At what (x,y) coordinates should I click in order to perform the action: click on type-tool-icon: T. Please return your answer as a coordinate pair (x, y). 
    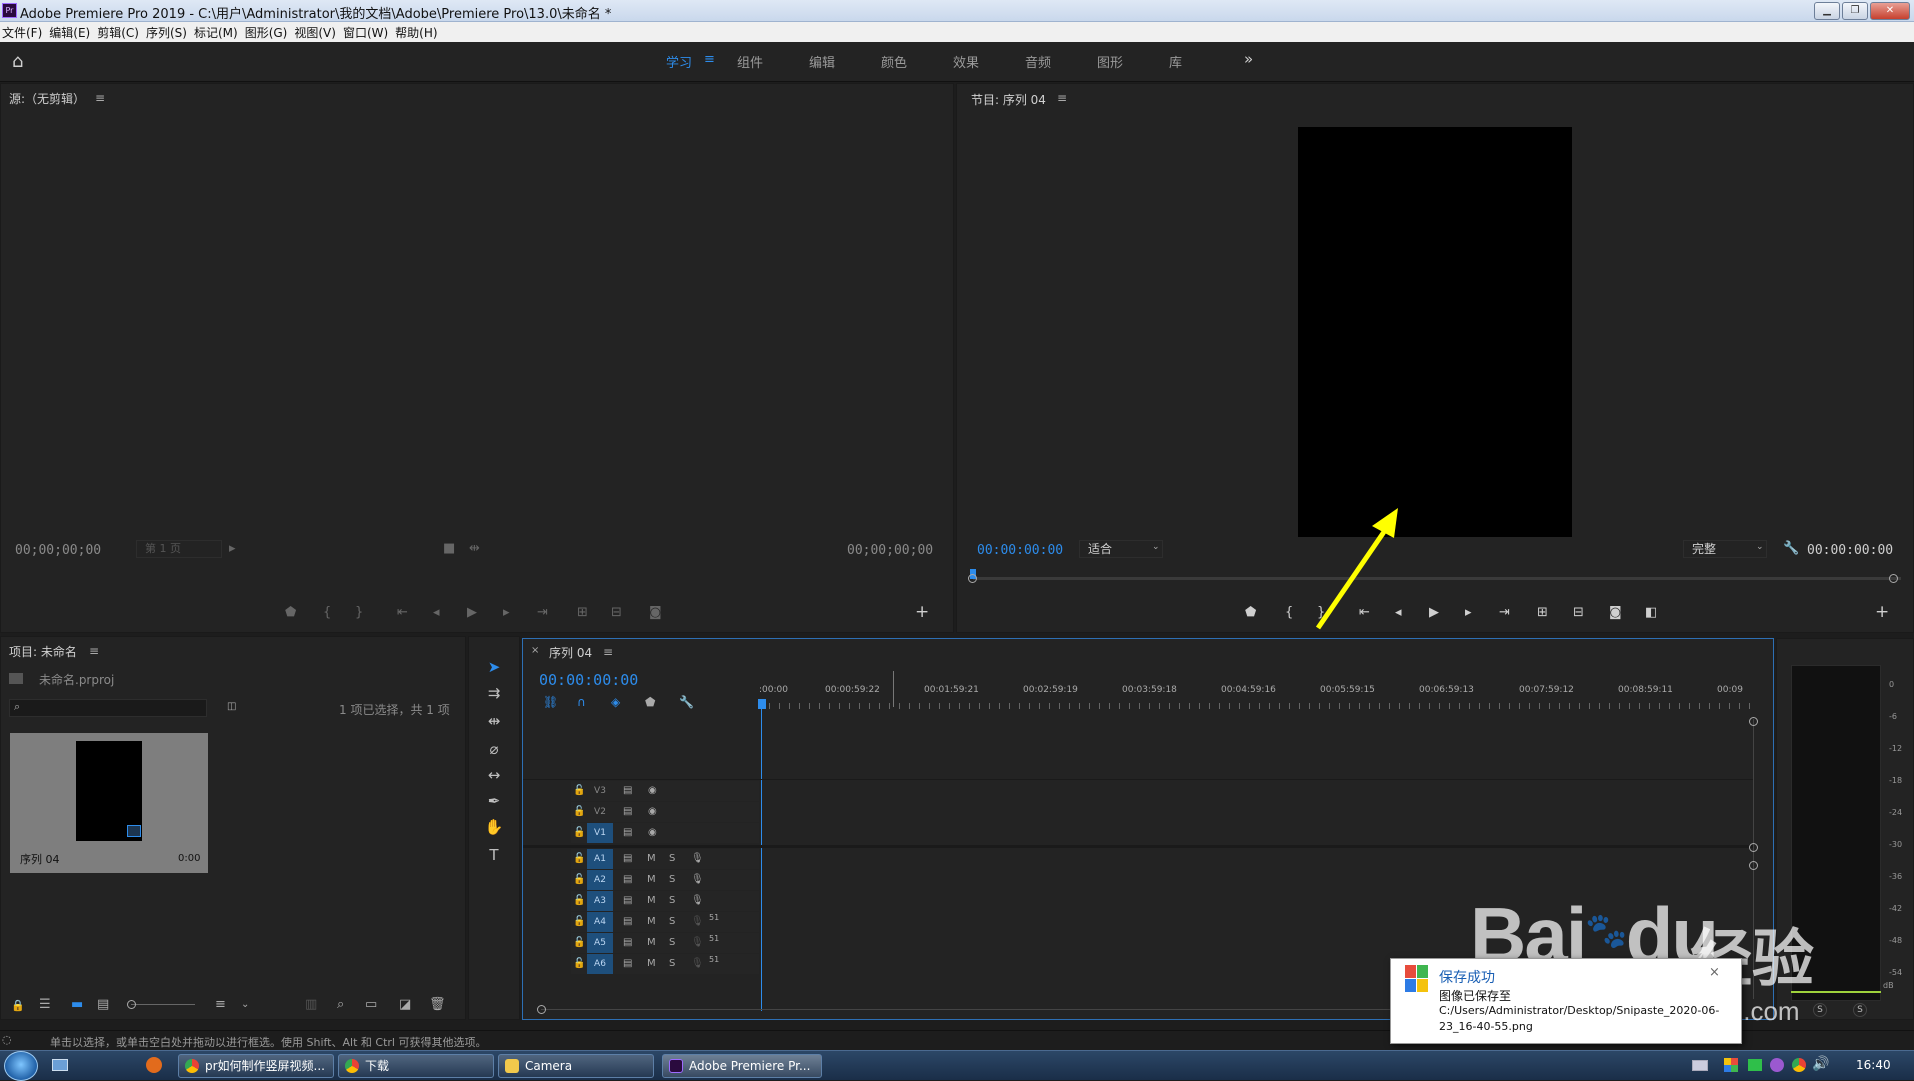
    Looking at the image, I should click on (494, 855).